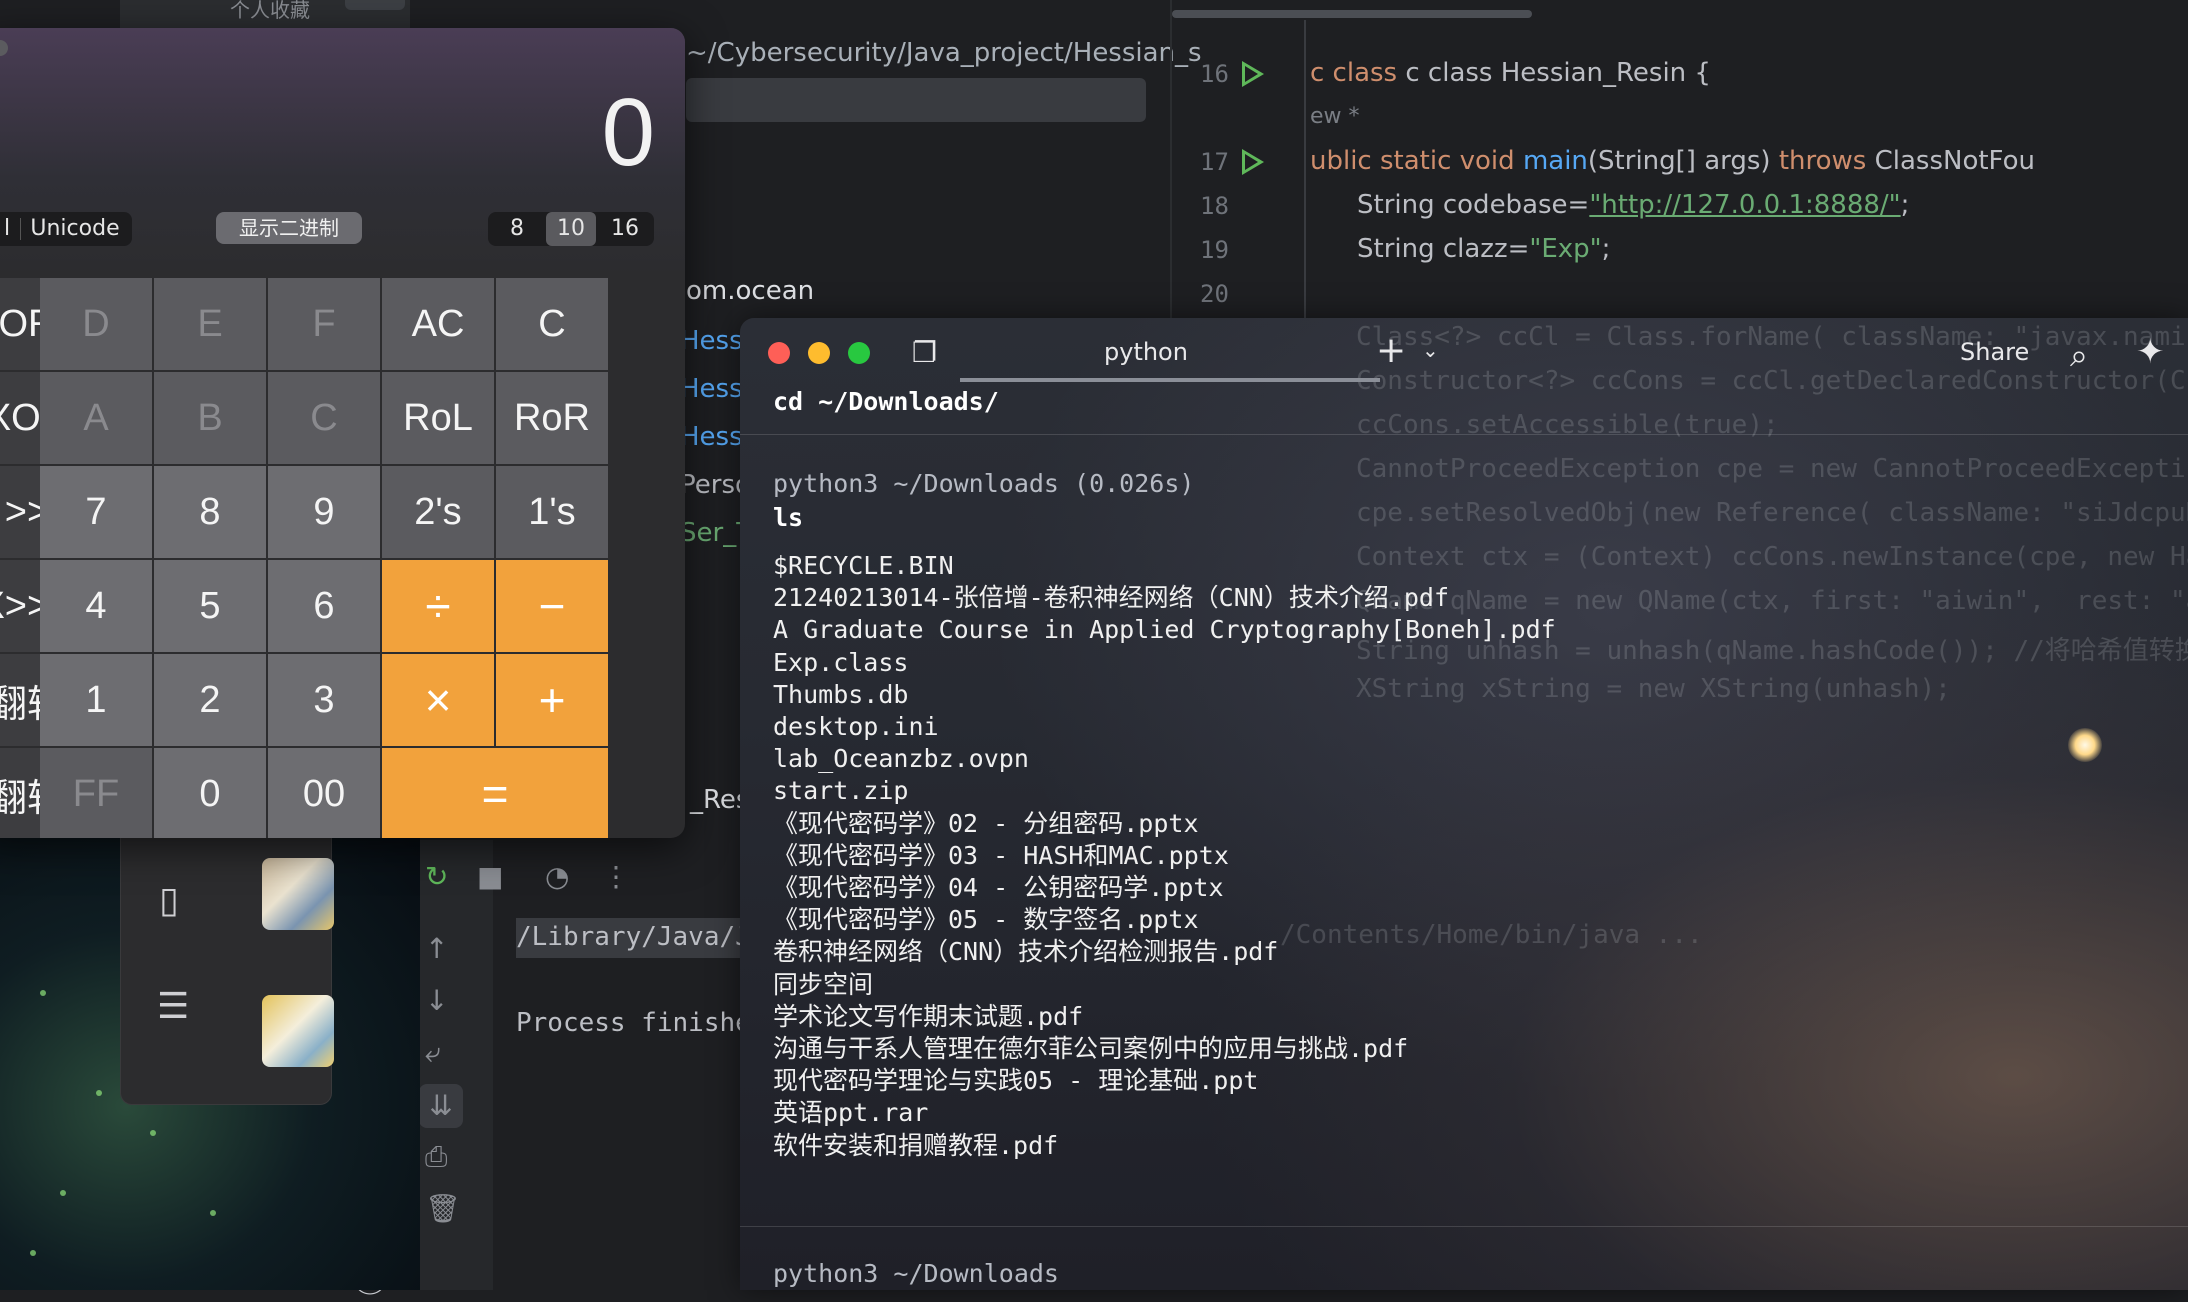 Image resolution: width=2188 pixels, height=1302 pixels. What do you see at coordinates (779, 353) in the screenshot?
I see `close-button` at bounding box center [779, 353].